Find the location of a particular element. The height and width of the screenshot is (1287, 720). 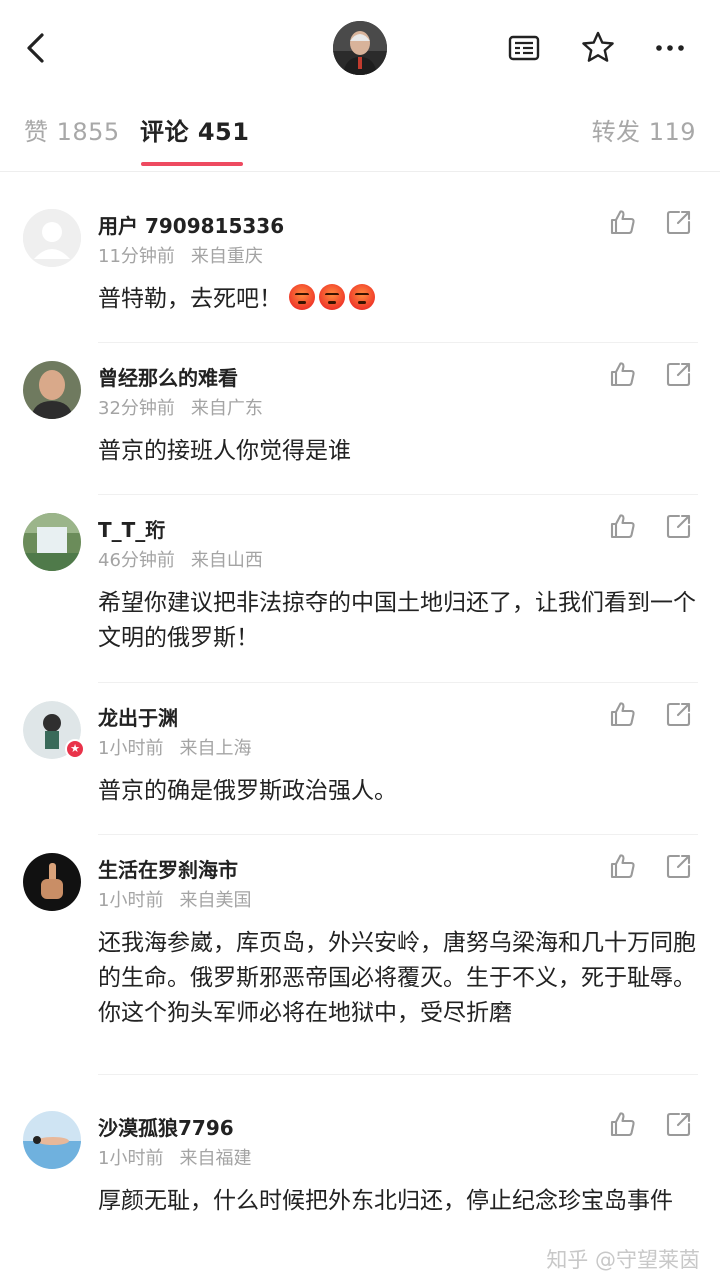

comment-location: 来自山西 is located at coordinates (226, 560).